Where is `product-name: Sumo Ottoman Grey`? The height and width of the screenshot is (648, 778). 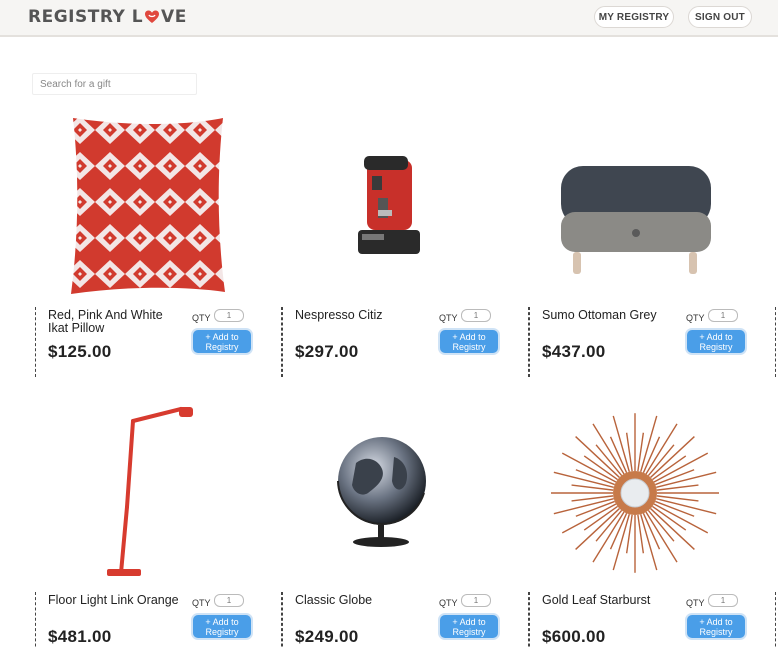 product-name: Sumo Ottoman Grey is located at coordinates (609, 315).